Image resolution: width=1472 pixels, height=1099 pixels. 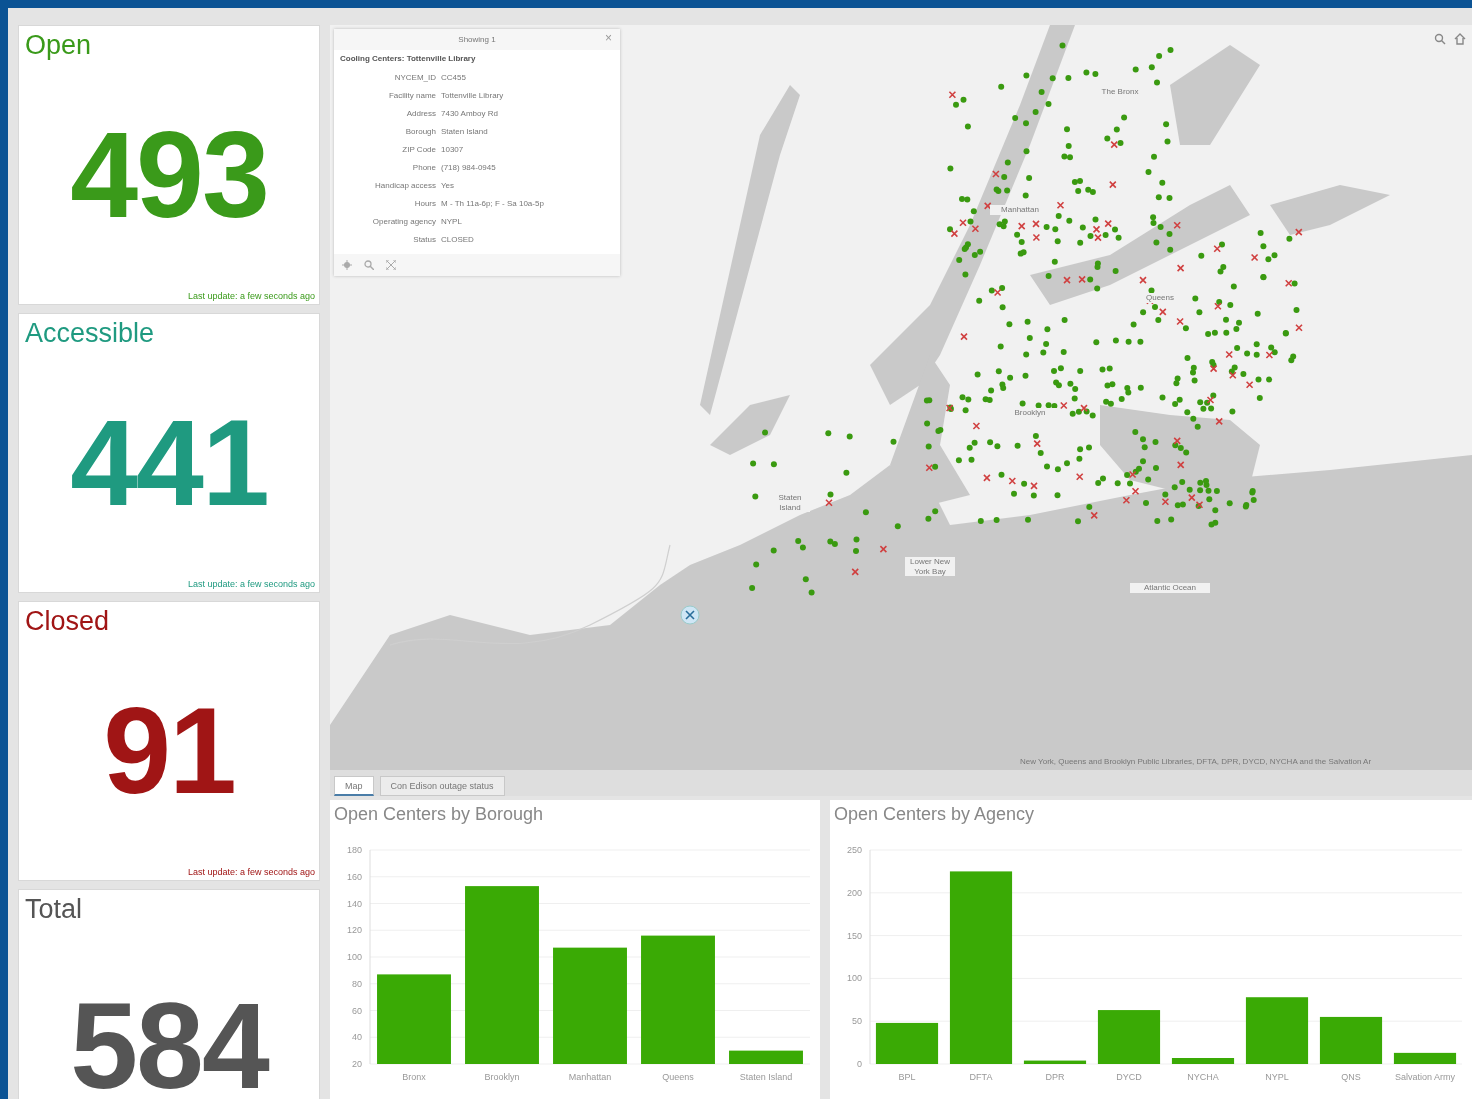 What do you see at coordinates (354, 903) in the screenshot?
I see `y-tick-label: 140` at bounding box center [354, 903].